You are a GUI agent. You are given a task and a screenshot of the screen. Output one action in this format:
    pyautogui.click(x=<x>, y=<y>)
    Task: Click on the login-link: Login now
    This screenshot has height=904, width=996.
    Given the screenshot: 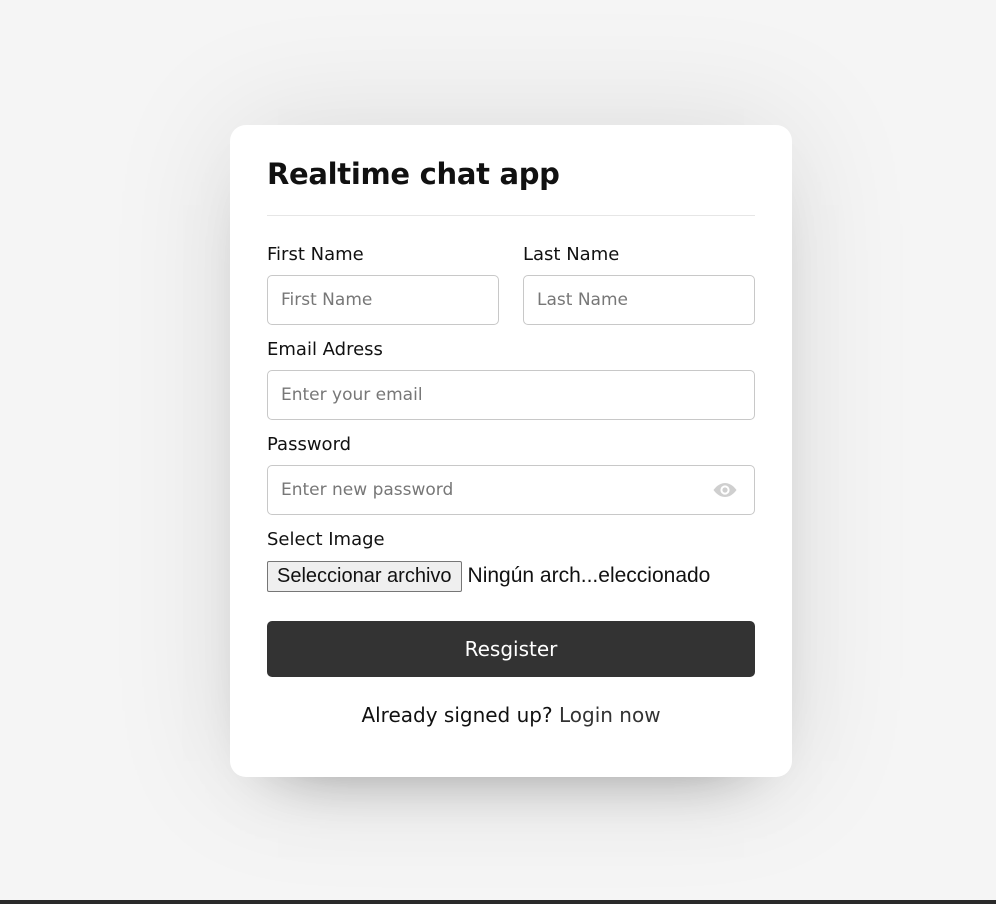 What is the action you would take?
    pyautogui.click(x=610, y=715)
    